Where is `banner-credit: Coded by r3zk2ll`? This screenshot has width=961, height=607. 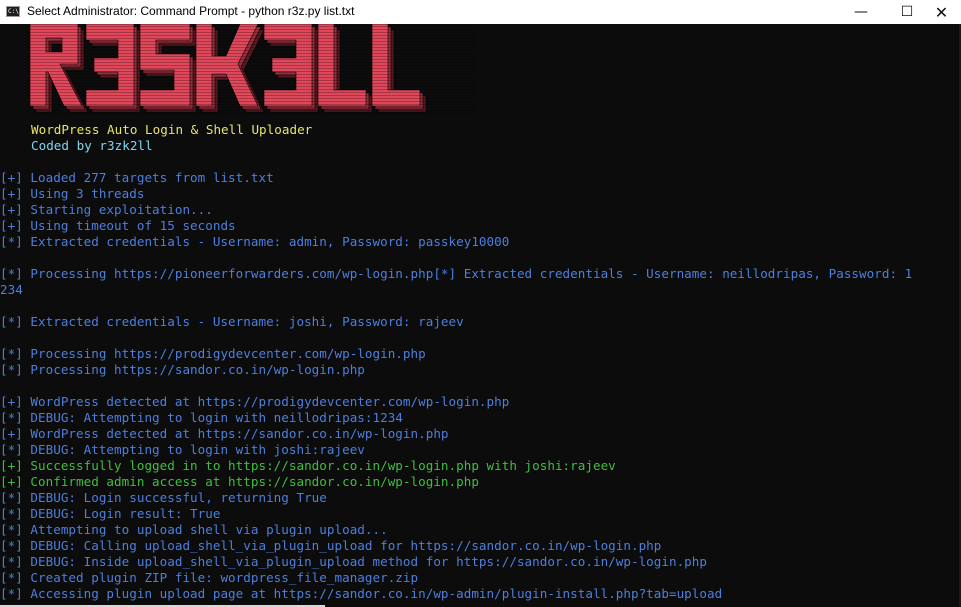 banner-credit: Coded by r3zk2ll is located at coordinates (92, 145).